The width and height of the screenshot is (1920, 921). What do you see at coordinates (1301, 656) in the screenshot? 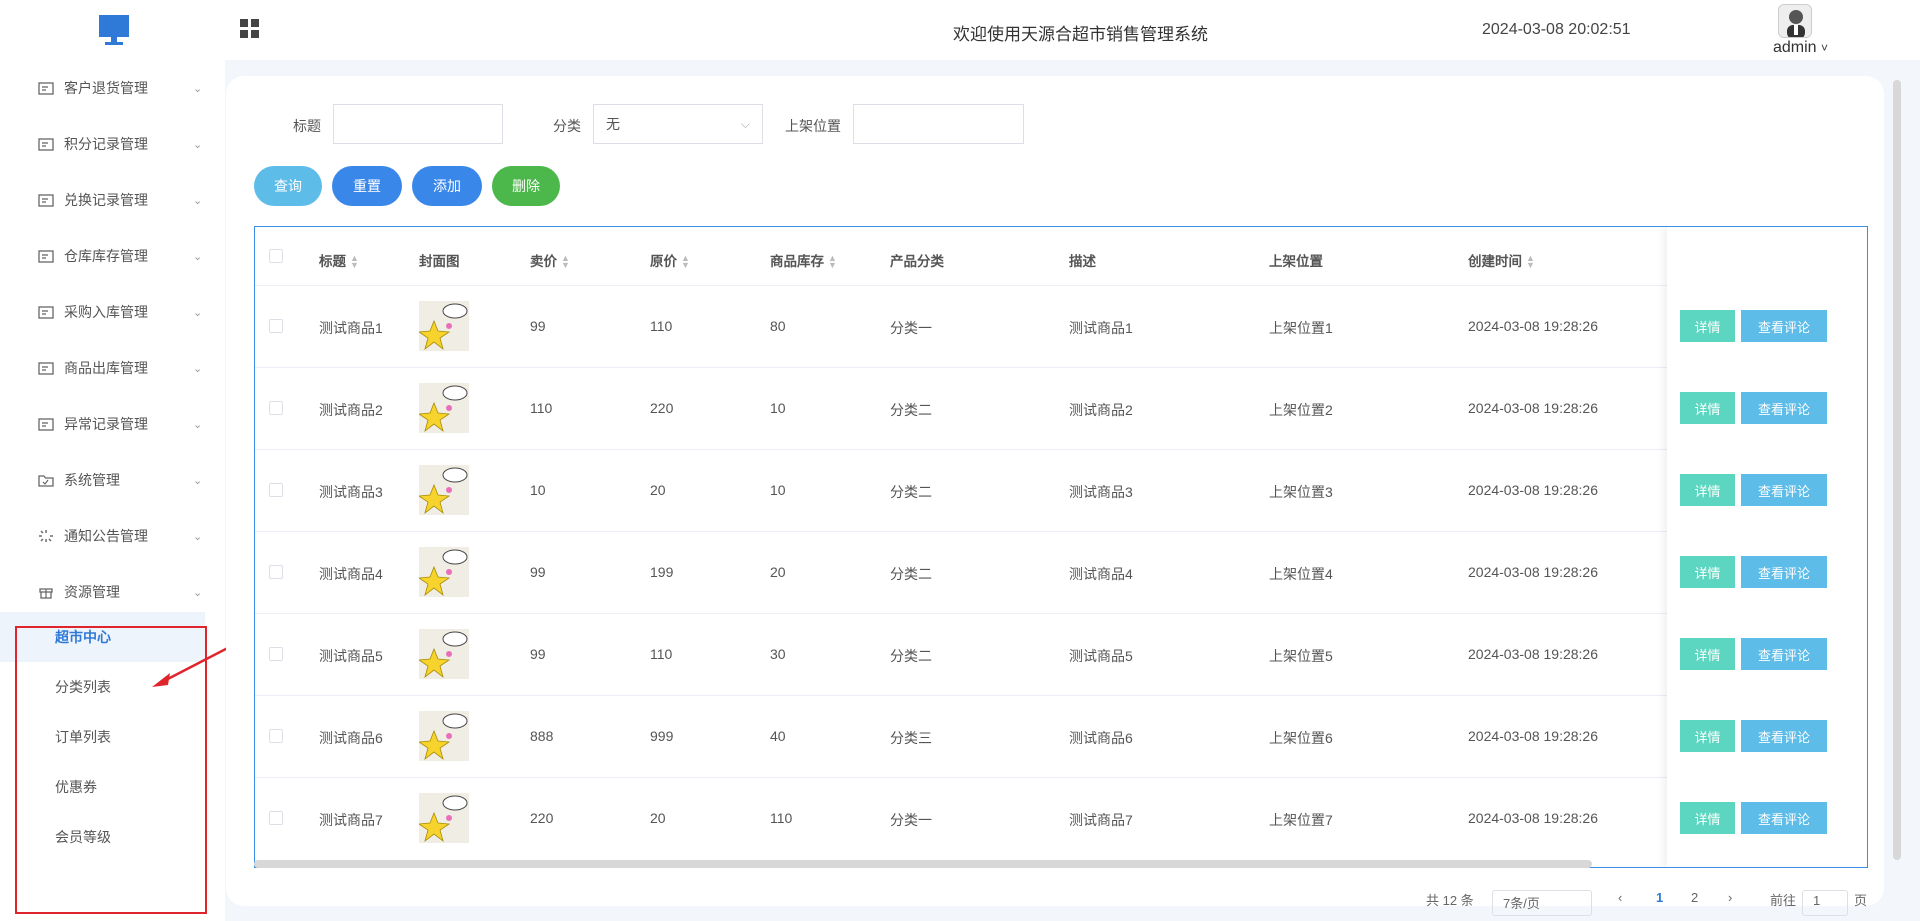
I see `cell-position: 上架位置5` at bounding box center [1301, 656].